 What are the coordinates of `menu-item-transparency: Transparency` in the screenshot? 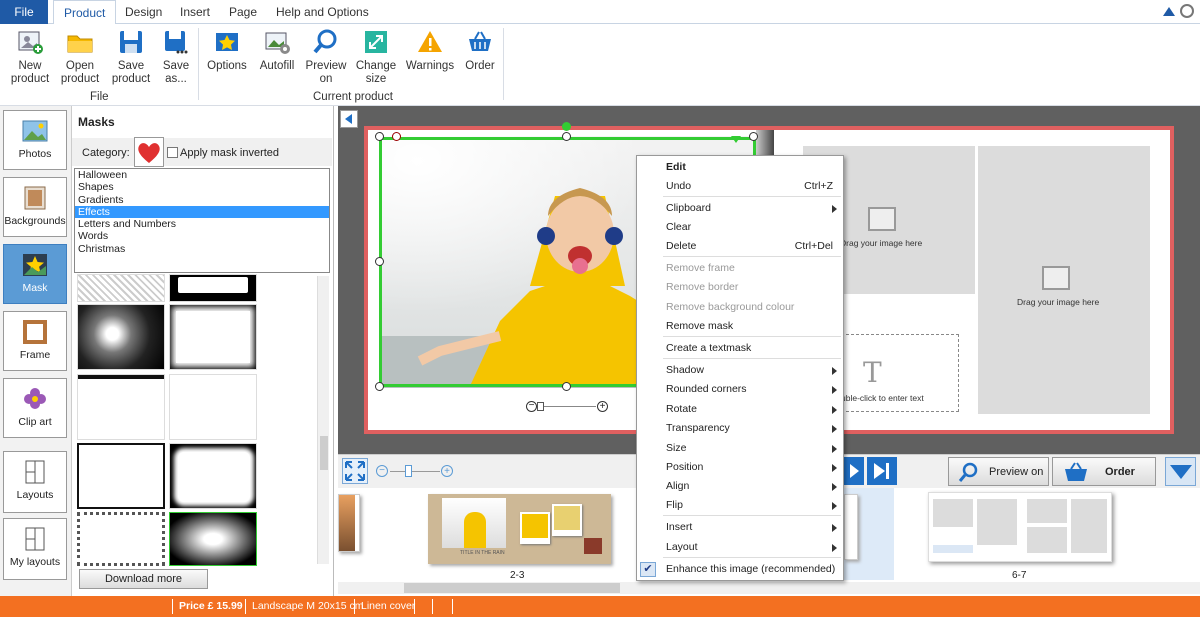 It's located at (740, 428).